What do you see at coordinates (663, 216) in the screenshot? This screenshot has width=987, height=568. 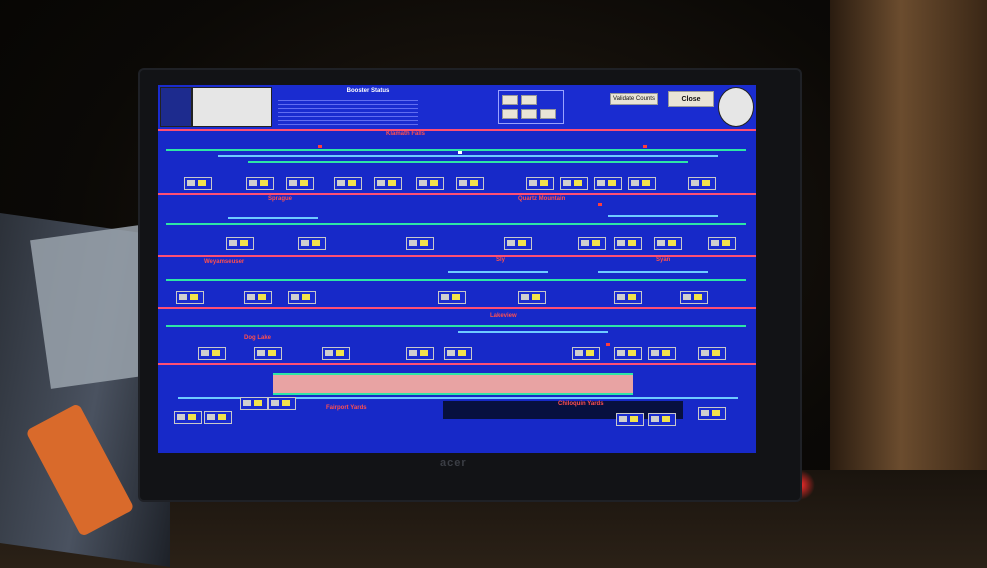 I see `track-quartz-siding` at bounding box center [663, 216].